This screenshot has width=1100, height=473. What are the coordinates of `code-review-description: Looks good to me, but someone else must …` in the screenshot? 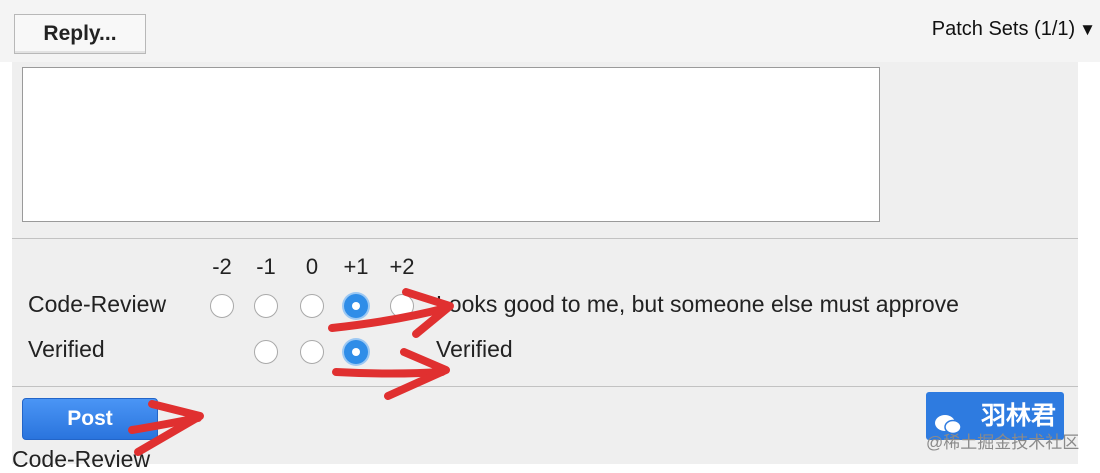 It's located at (697, 304).